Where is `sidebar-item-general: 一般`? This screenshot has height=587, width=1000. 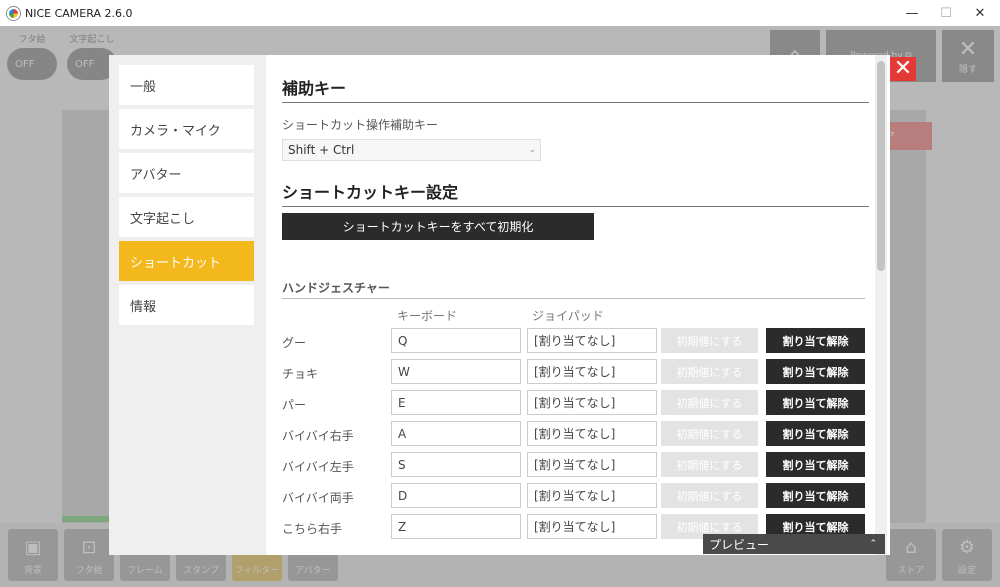
sidebar-item-general: 一般 is located at coordinates (186, 85).